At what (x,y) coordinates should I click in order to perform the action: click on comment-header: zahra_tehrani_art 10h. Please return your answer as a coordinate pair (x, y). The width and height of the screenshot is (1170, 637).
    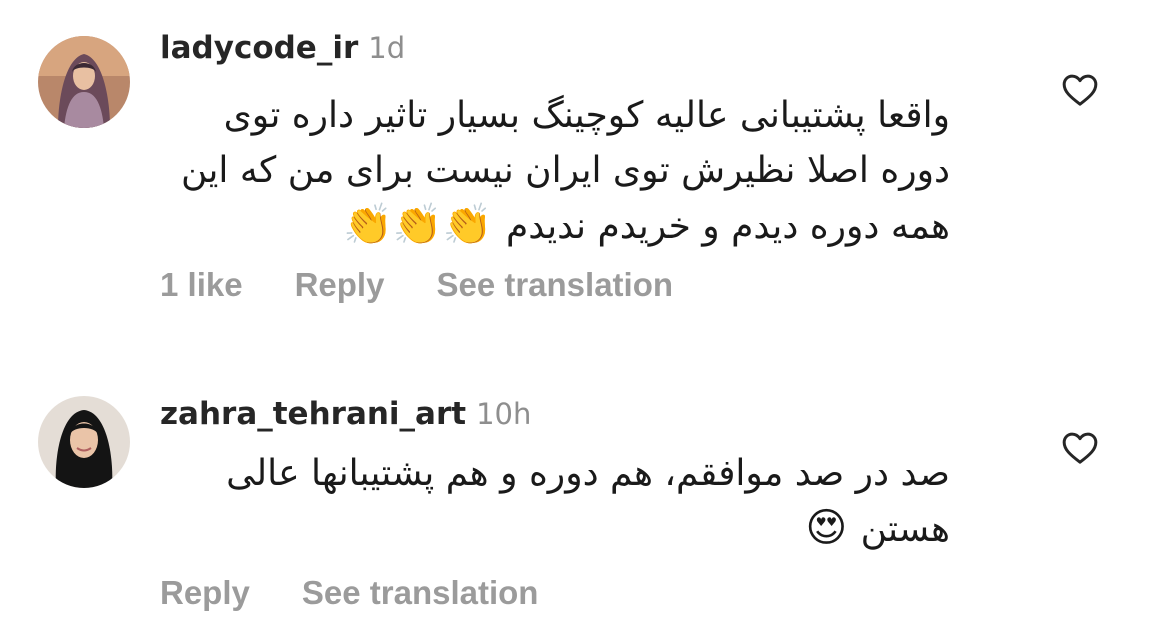
    Looking at the image, I should click on (345, 414).